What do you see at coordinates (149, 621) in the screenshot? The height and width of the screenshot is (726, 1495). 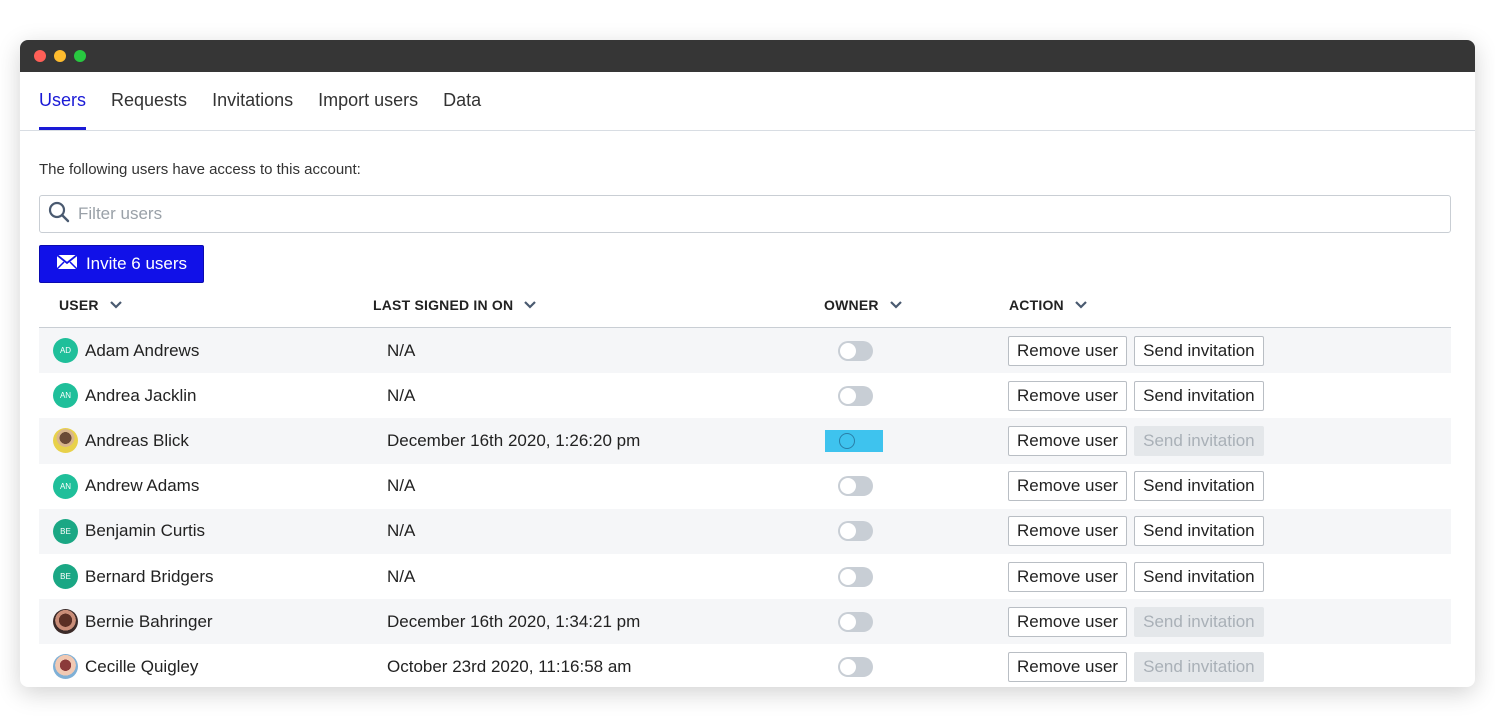 I see `user-name: Bernie Bahringer` at bounding box center [149, 621].